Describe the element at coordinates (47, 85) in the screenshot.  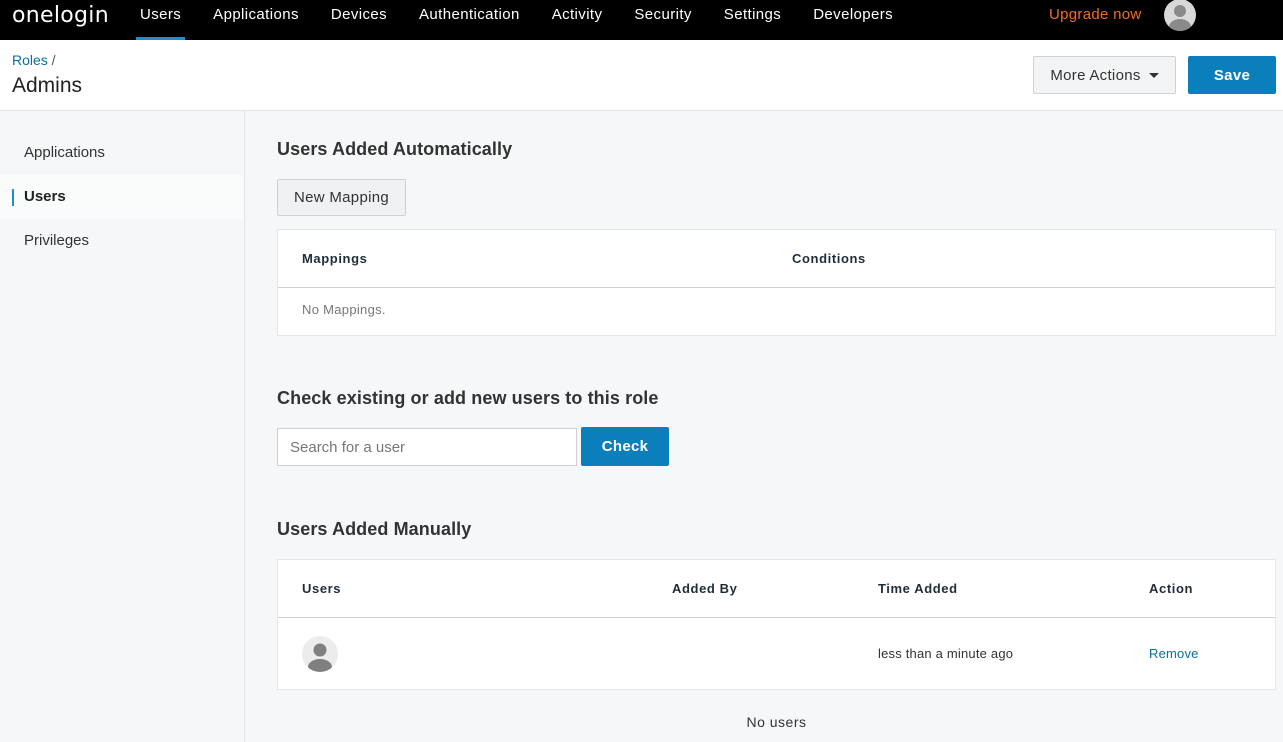
I see `page-title: Admins` at that location.